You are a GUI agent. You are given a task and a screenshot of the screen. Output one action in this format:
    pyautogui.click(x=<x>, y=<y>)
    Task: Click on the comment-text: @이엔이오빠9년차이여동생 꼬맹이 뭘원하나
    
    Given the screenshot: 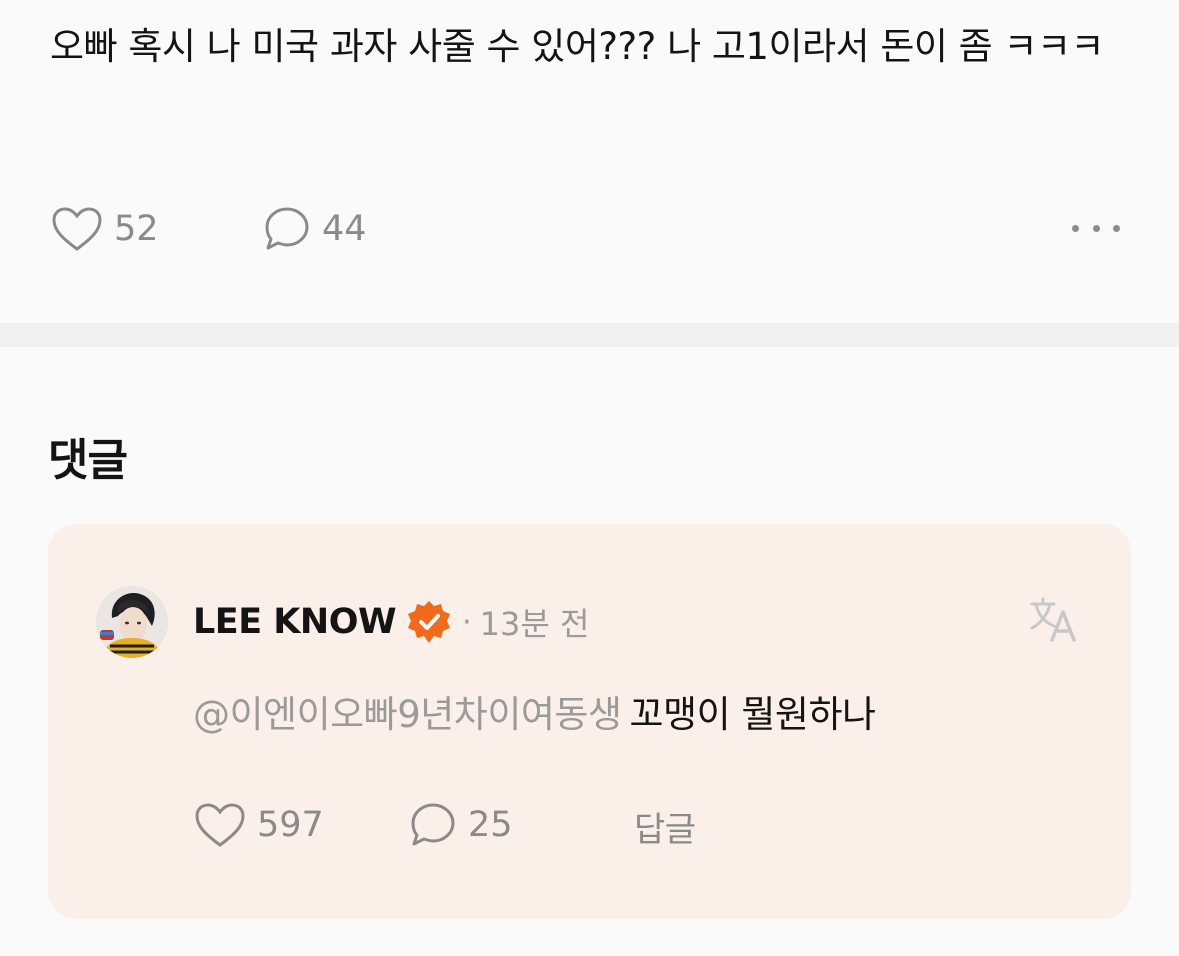 What is the action you would take?
    pyautogui.click(x=534, y=711)
    